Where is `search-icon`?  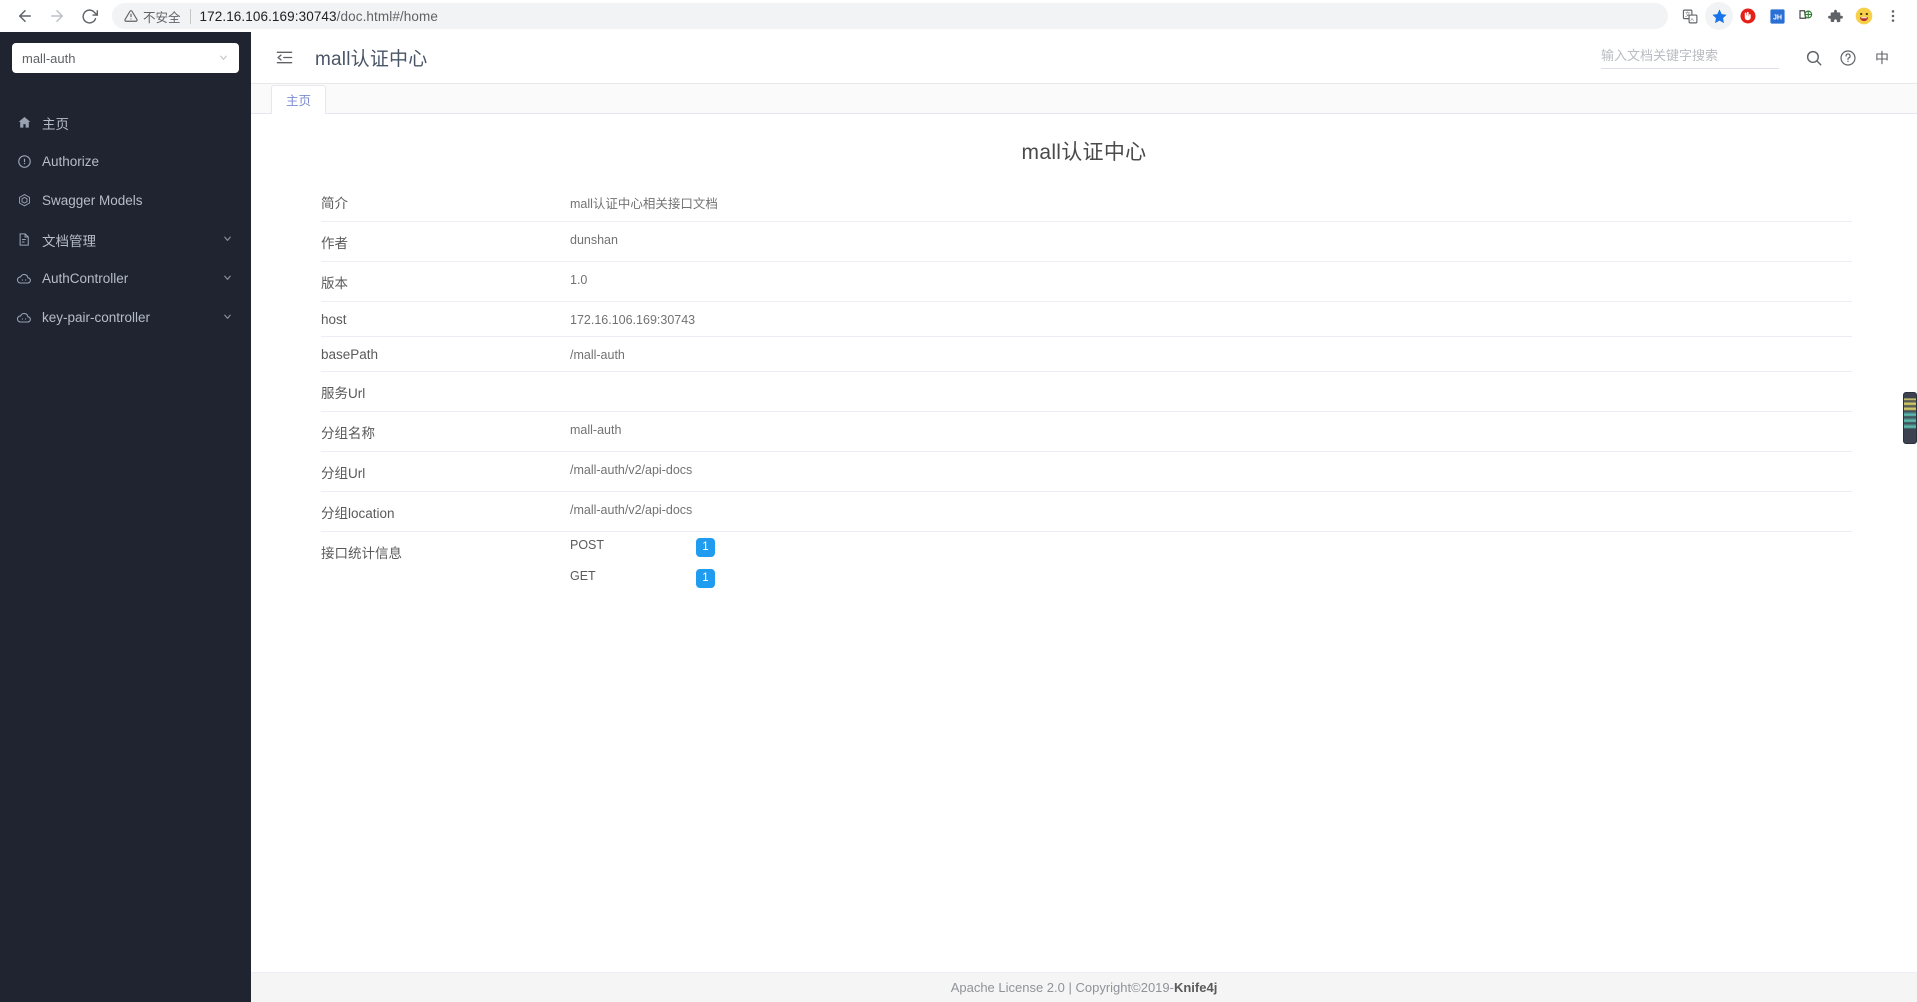
search-icon is located at coordinates (1814, 58).